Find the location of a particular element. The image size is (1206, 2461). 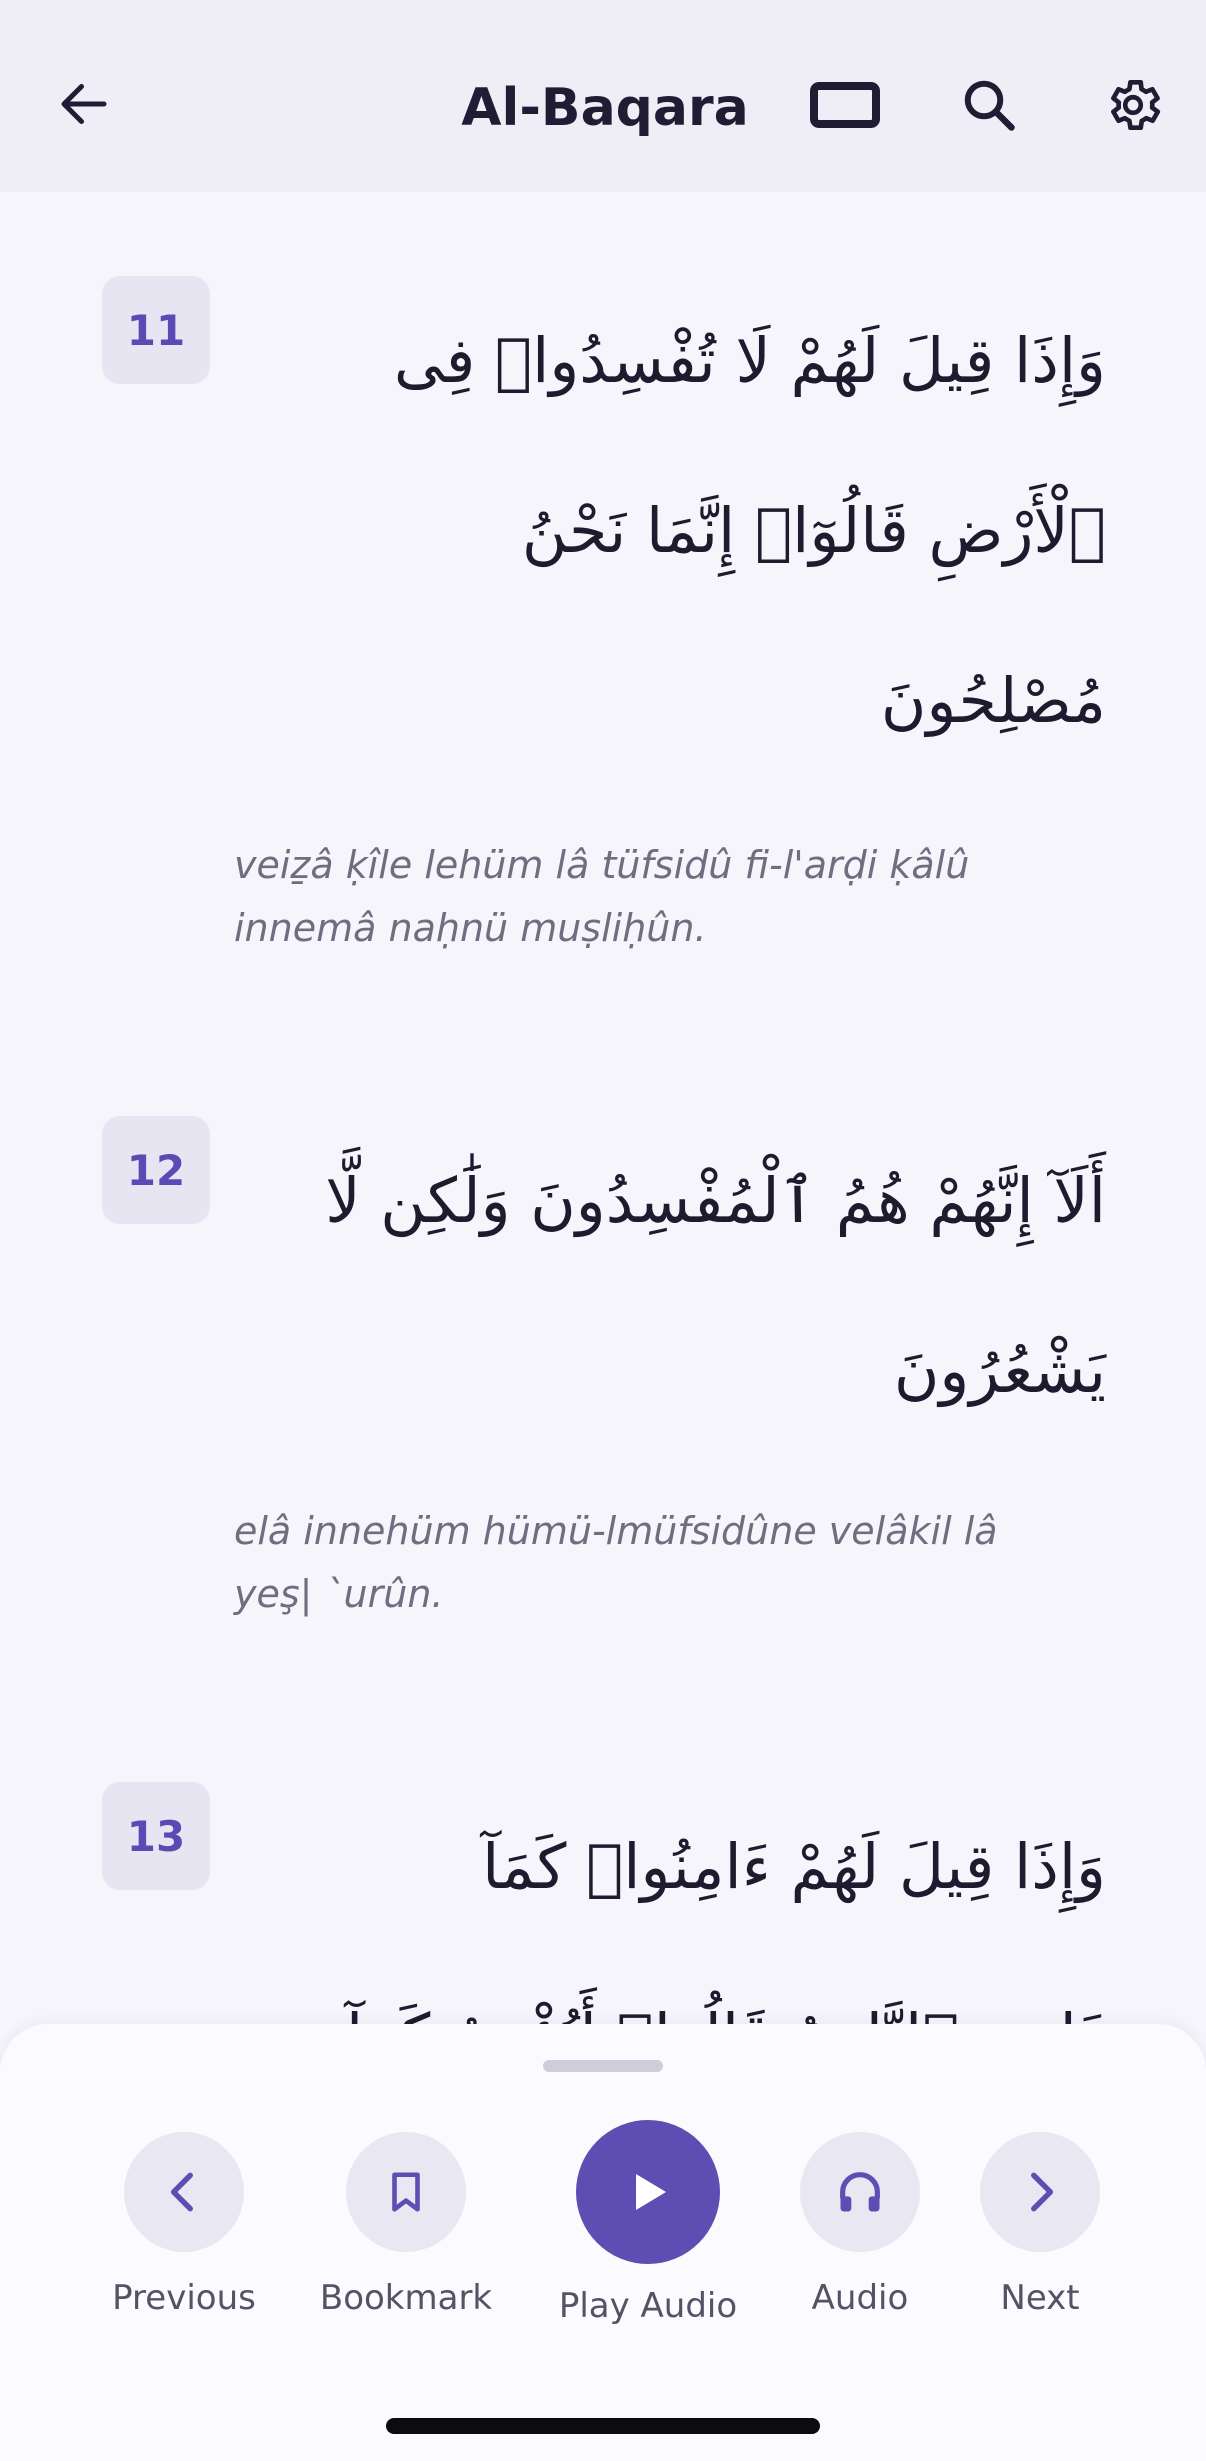

arrow-left-icon is located at coordinates (84, 104).